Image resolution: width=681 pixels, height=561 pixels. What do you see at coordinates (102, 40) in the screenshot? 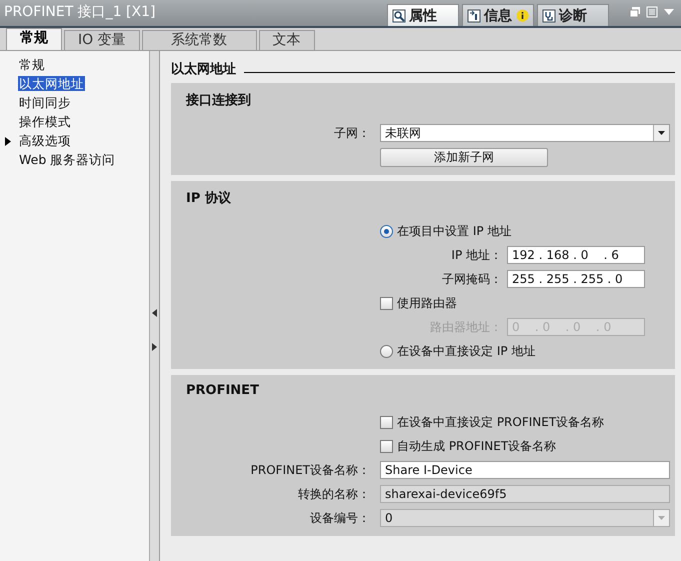
I see `tab: IO 变量` at bounding box center [102, 40].